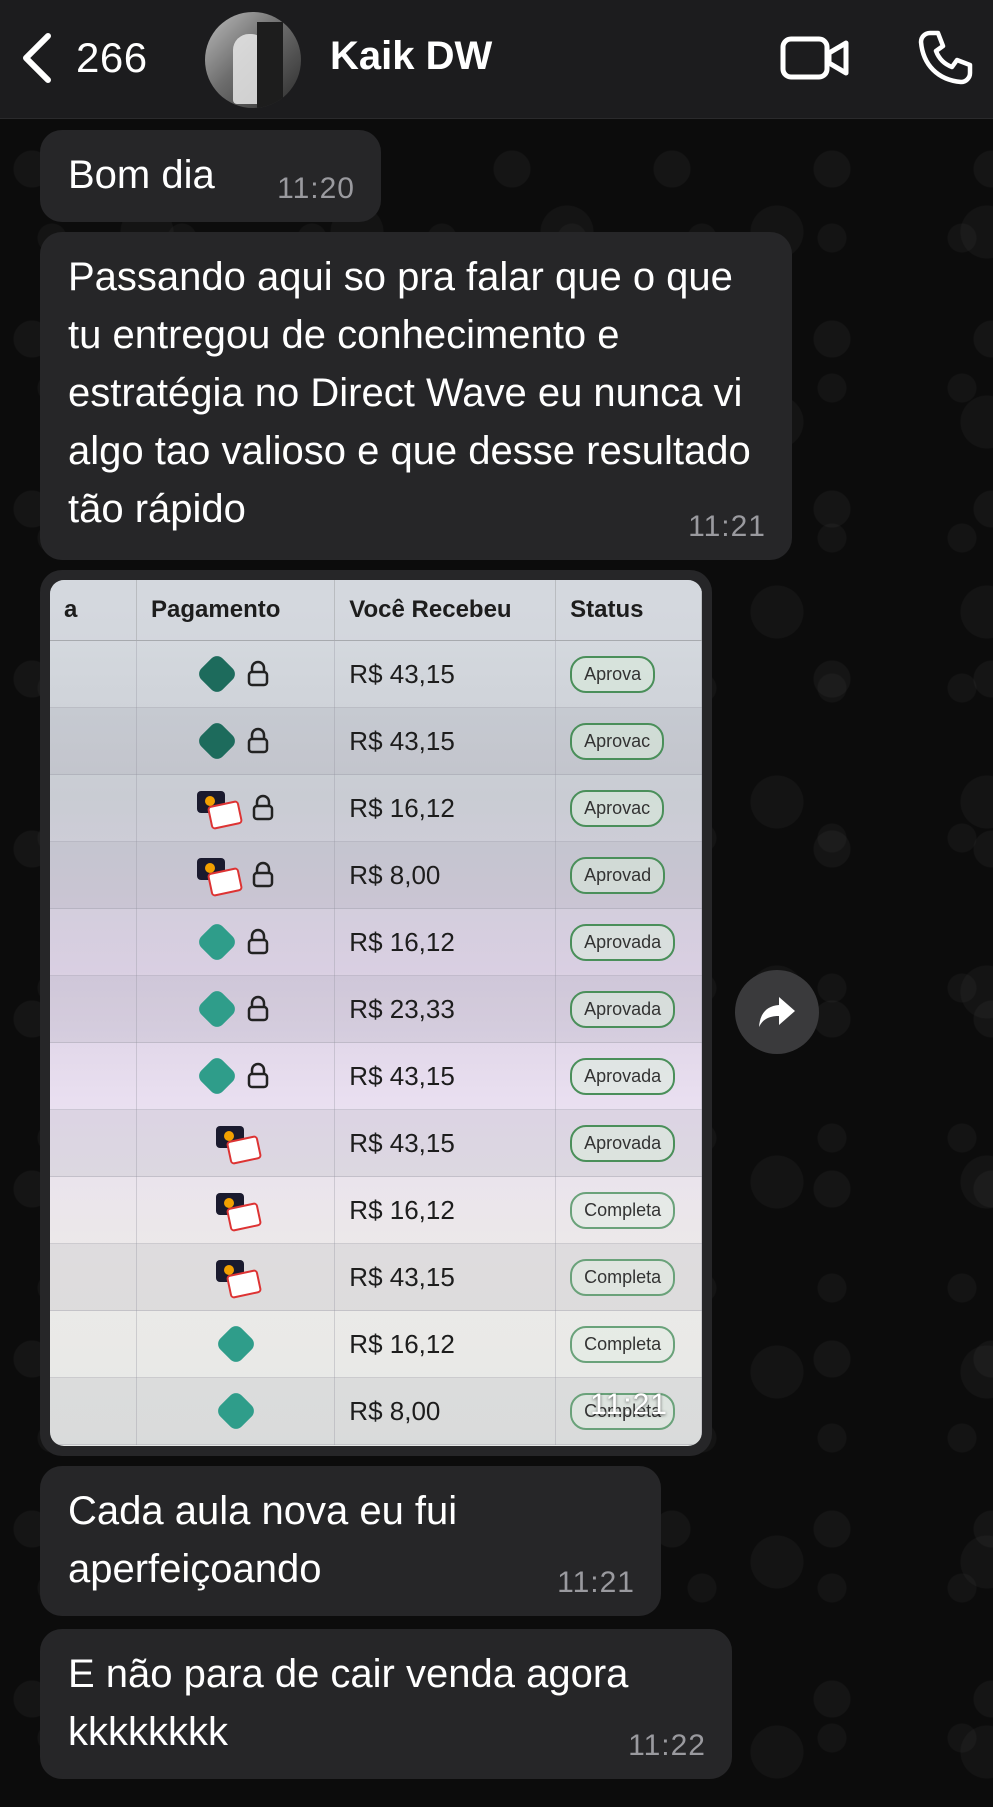 Image resolution: width=993 pixels, height=1807 pixels. What do you see at coordinates (376, 942) in the screenshot?
I see `table-row: R$ 16,12 Aprovada` at bounding box center [376, 942].